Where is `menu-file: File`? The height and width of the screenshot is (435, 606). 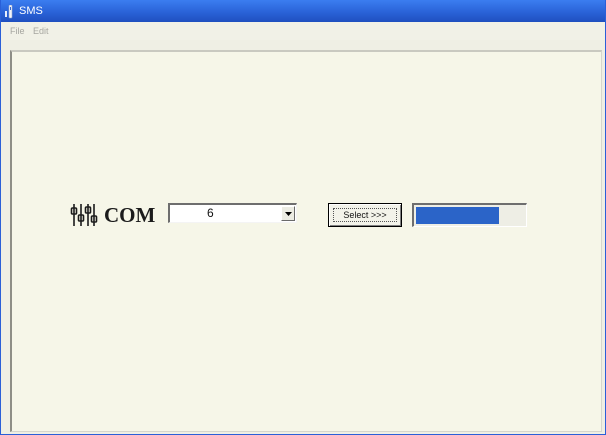
menu-file: File is located at coordinates (17, 31).